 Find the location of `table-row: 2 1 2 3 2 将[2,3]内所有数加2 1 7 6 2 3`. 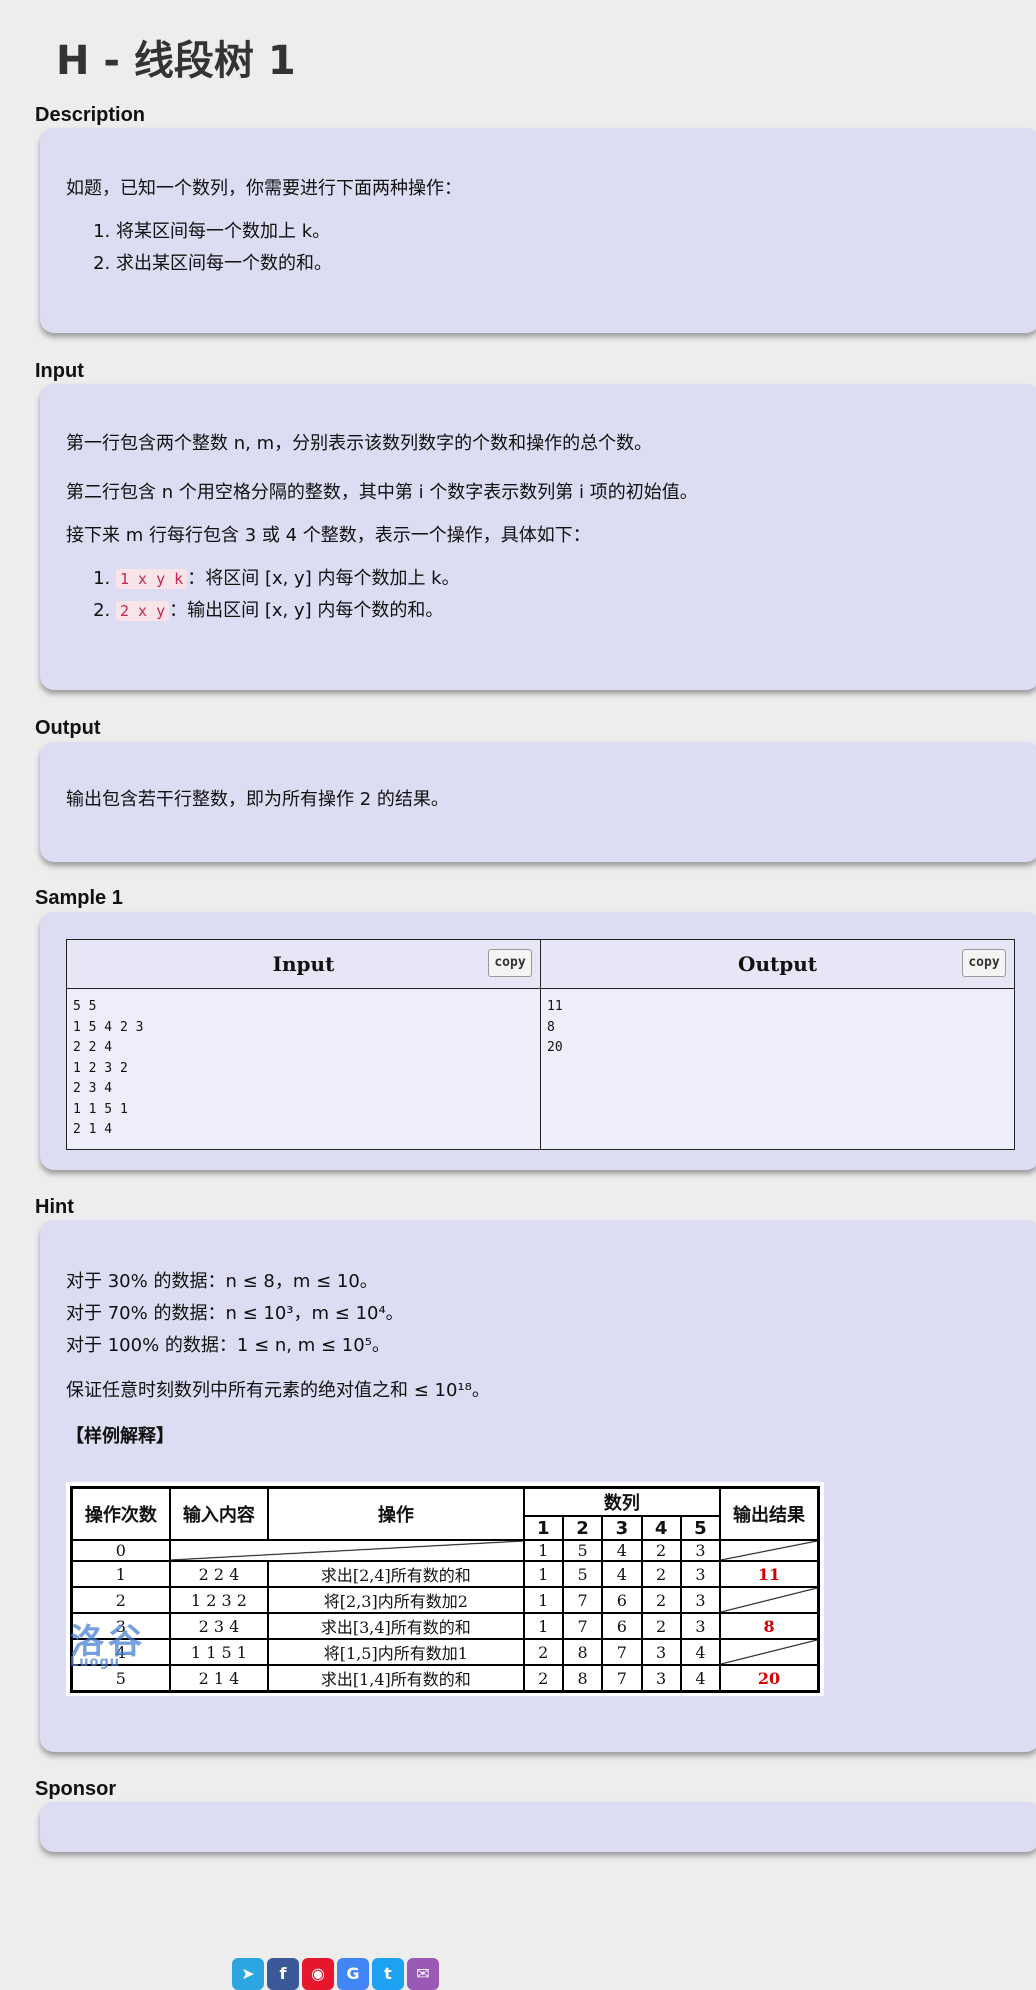

table-row: 2 1 2 3 2 将[2,3]内所有数加2 1 7 6 2 3 is located at coordinates (445, 1600).